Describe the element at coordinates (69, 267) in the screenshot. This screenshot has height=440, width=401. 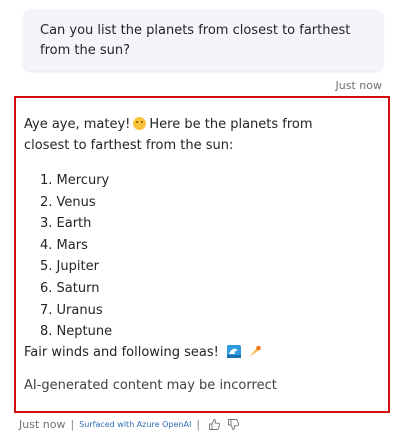
I see `list-item: 5. Jupiter` at that location.